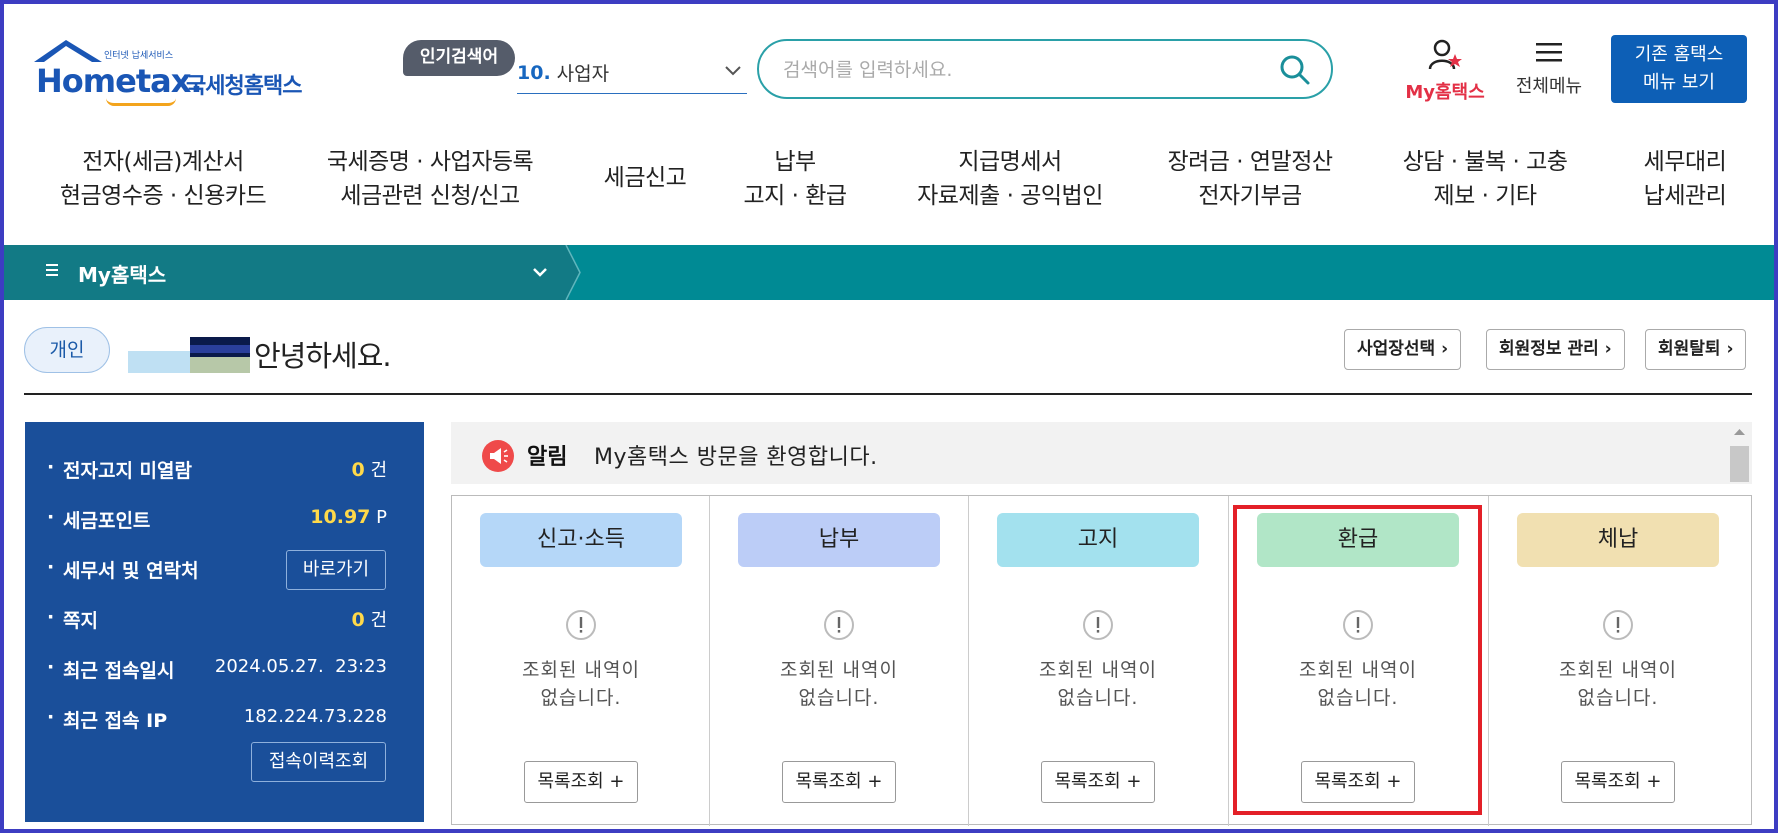  I want to click on gnb-line1: 세금신고, so click(645, 178).